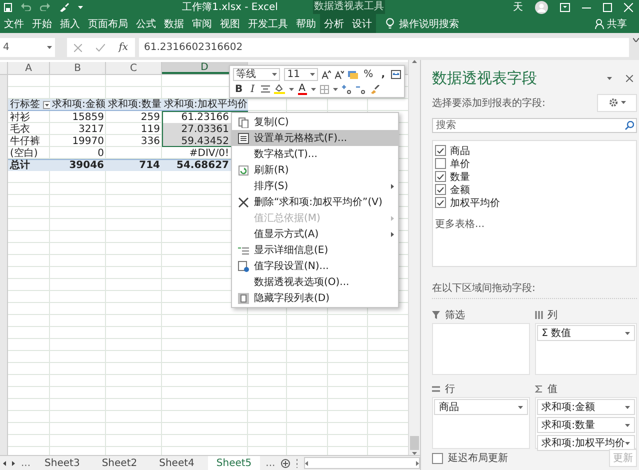  I want to click on redo-icon, so click(45, 7).